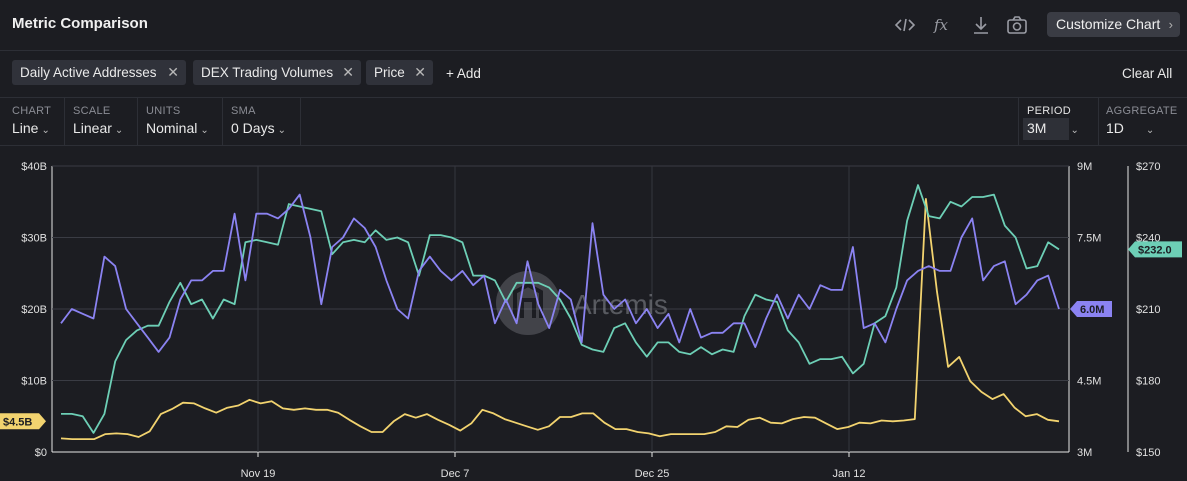  What do you see at coordinates (1148, 453) in the screenshot?
I see `right-tick-label: $150` at bounding box center [1148, 453].